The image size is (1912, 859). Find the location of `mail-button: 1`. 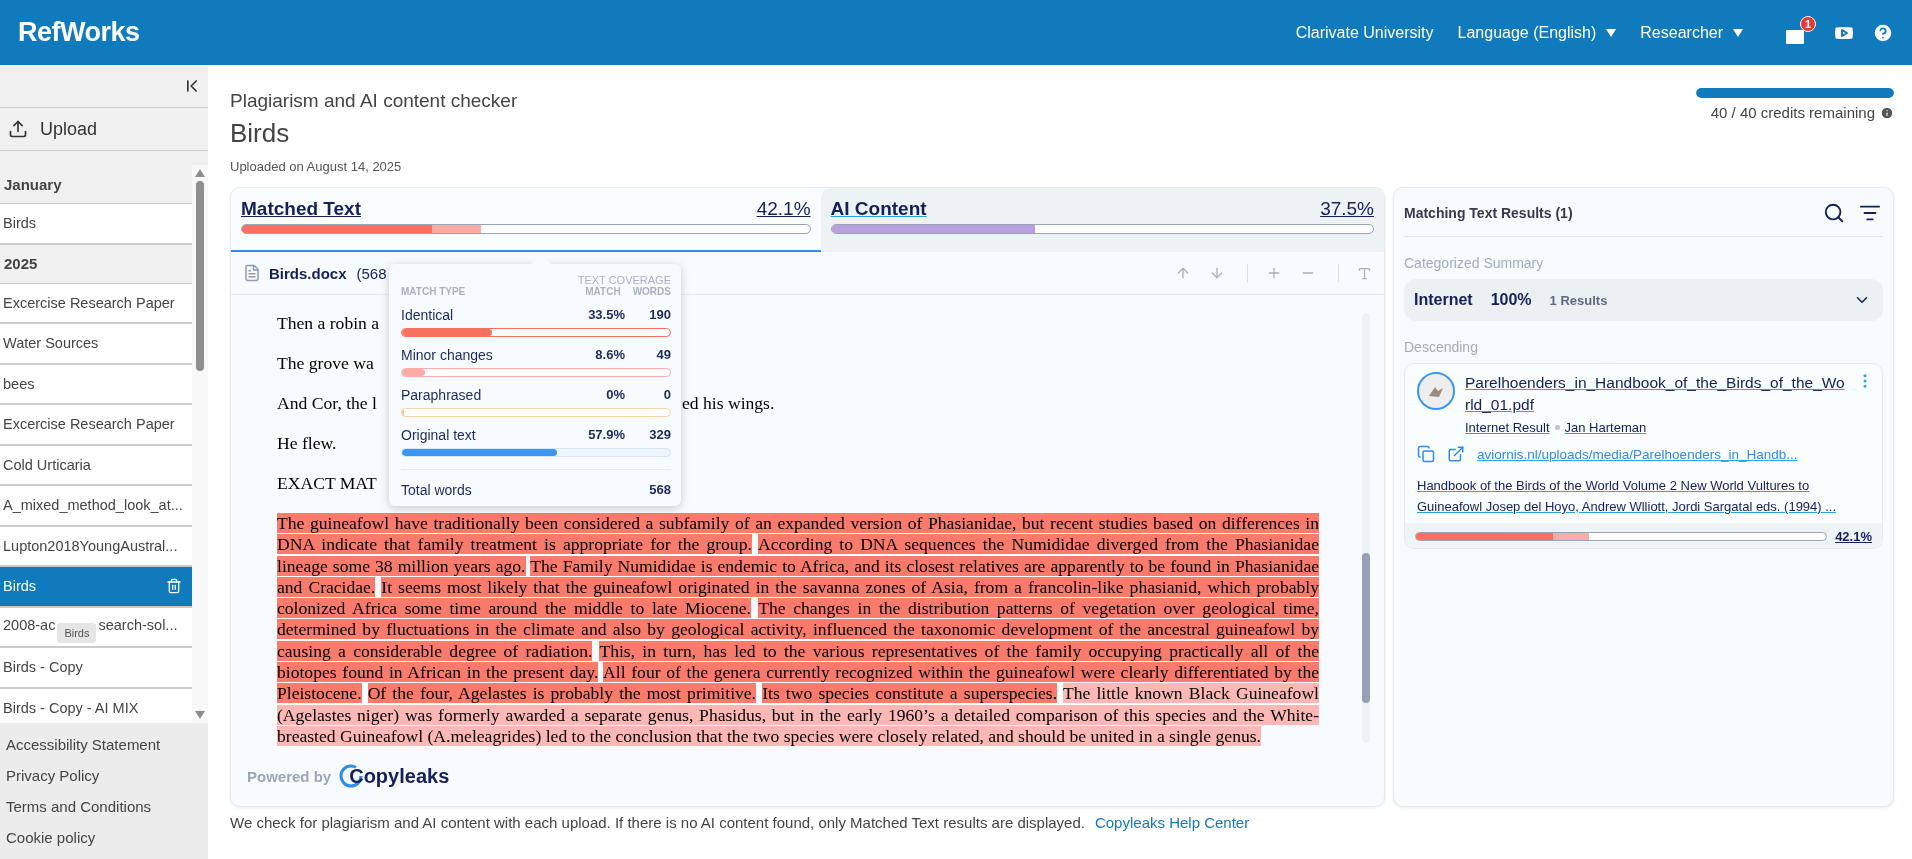

mail-button: 1 is located at coordinates (1799, 32).